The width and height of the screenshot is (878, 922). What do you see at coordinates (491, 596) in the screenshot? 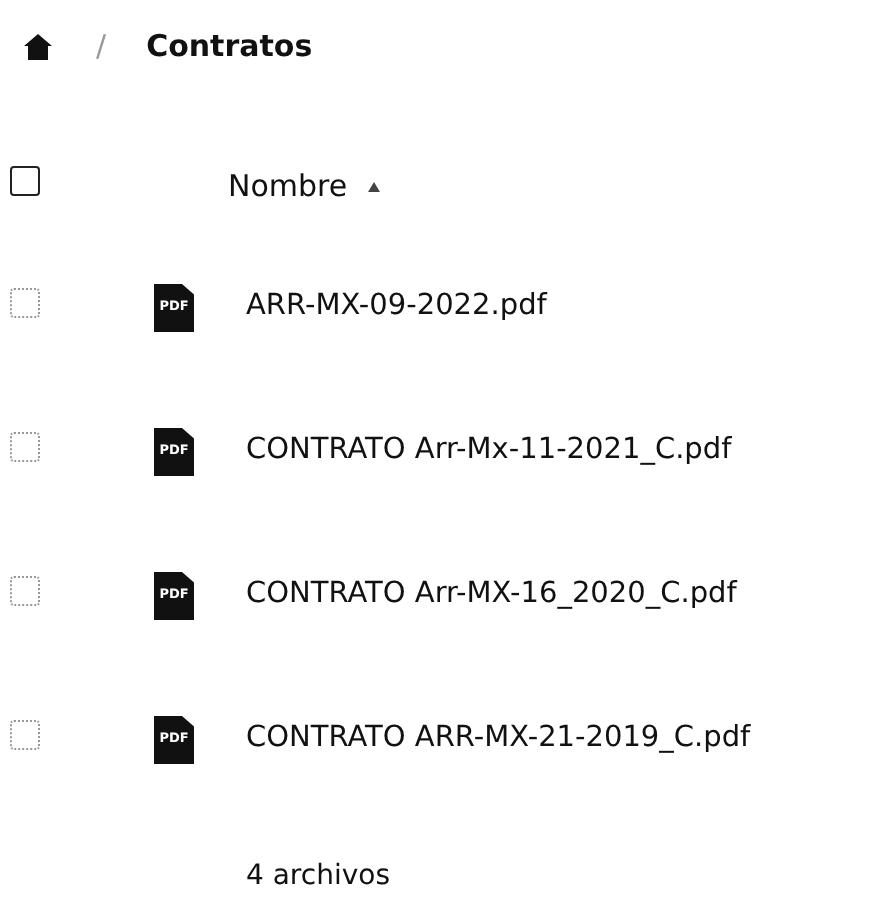
I see `file-name: CONTRATO Arr-MX-16_2020_C.pdf` at bounding box center [491, 596].